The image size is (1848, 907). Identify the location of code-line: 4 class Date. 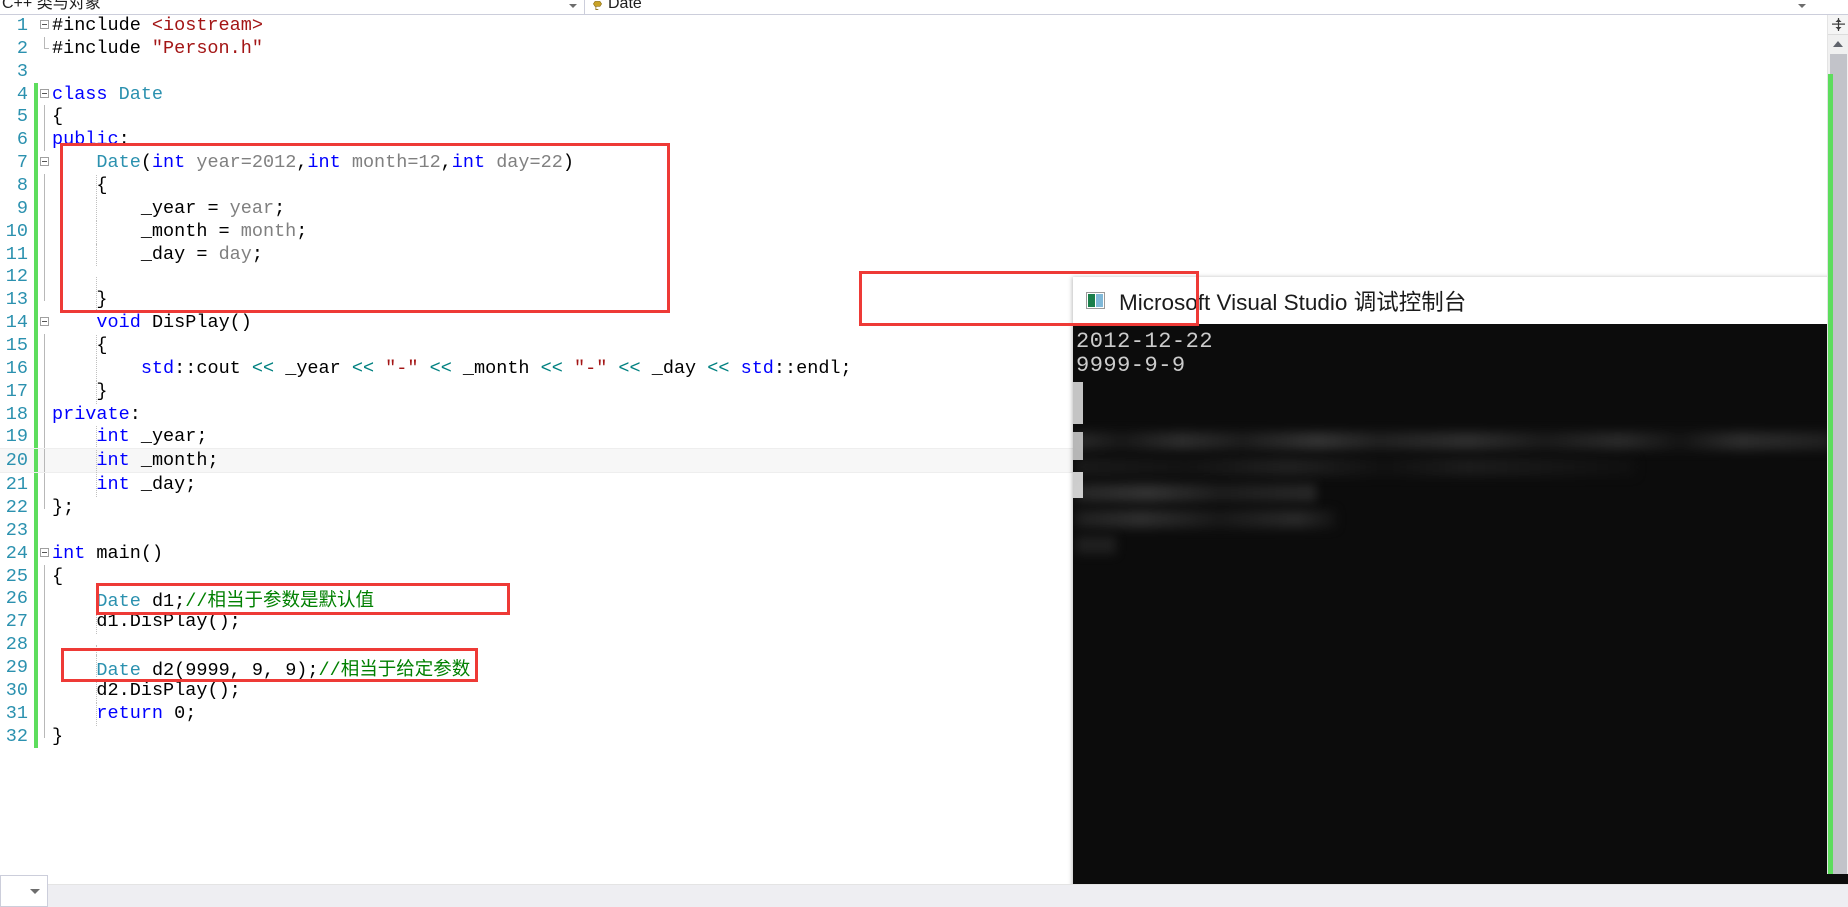
(904, 94).